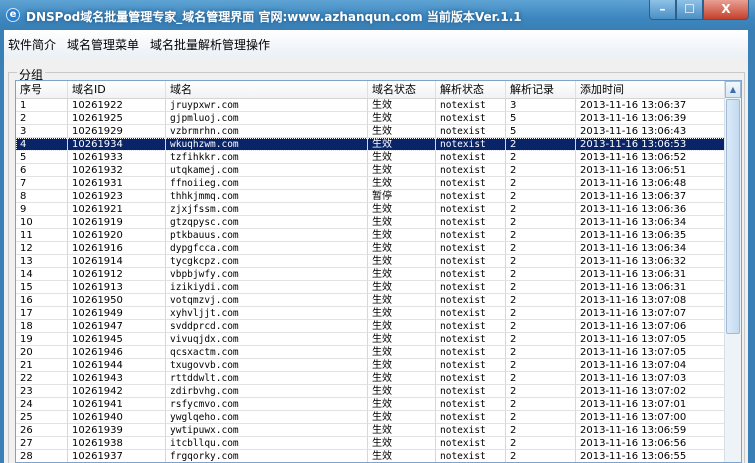 The height and width of the screenshot is (463, 755). I want to click on maximize-button: ☐, so click(689, 10).